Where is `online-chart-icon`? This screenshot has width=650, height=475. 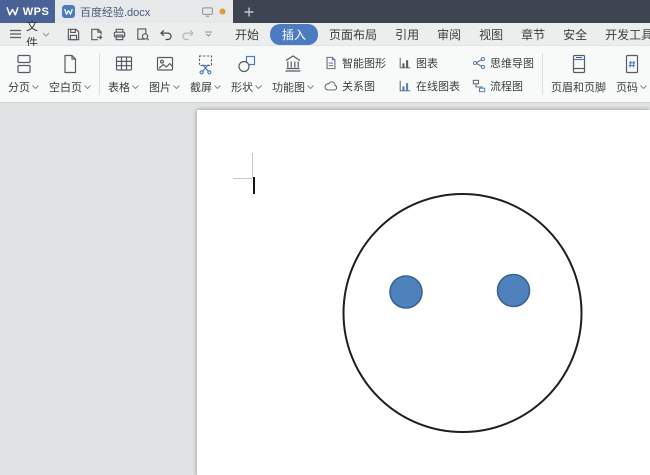 online-chart-icon is located at coordinates (405, 86).